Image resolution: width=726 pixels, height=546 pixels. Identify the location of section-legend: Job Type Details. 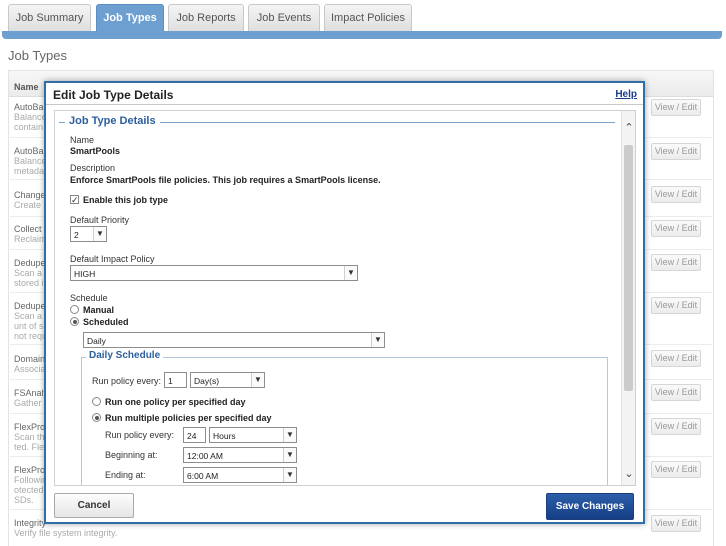
(112, 121).